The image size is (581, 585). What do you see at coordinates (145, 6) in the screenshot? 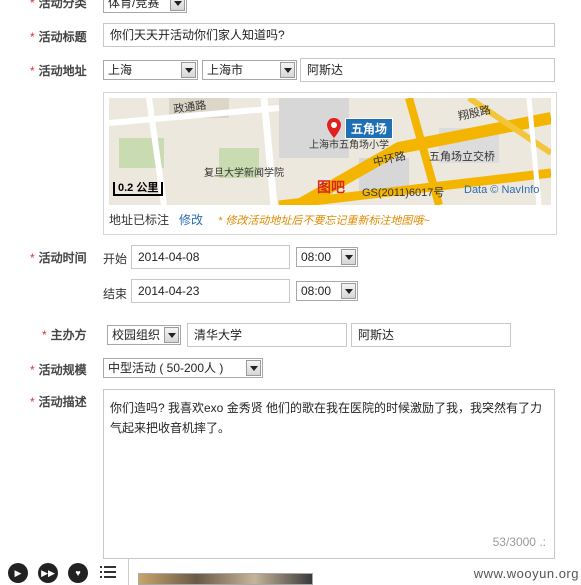
I see `category-select: 体育/竞赛` at bounding box center [145, 6].